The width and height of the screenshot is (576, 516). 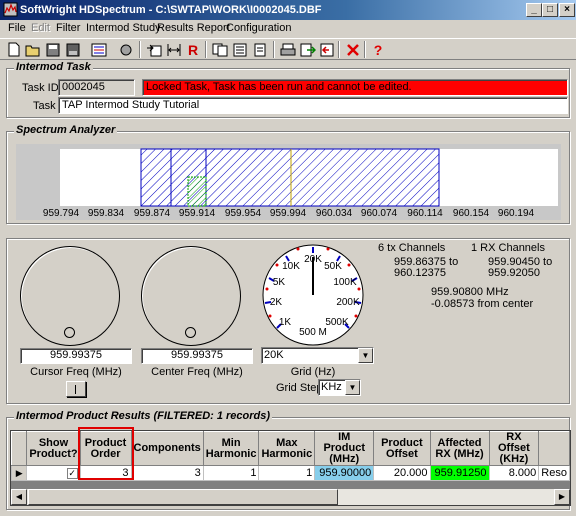 What do you see at coordinates (73, 49) in the screenshot?
I see `save-as-icon` at bounding box center [73, 49].